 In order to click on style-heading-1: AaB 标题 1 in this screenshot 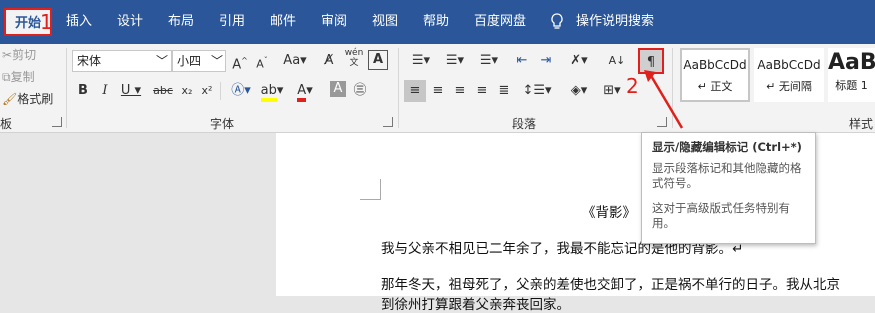, I will do `click(851, 75)`.